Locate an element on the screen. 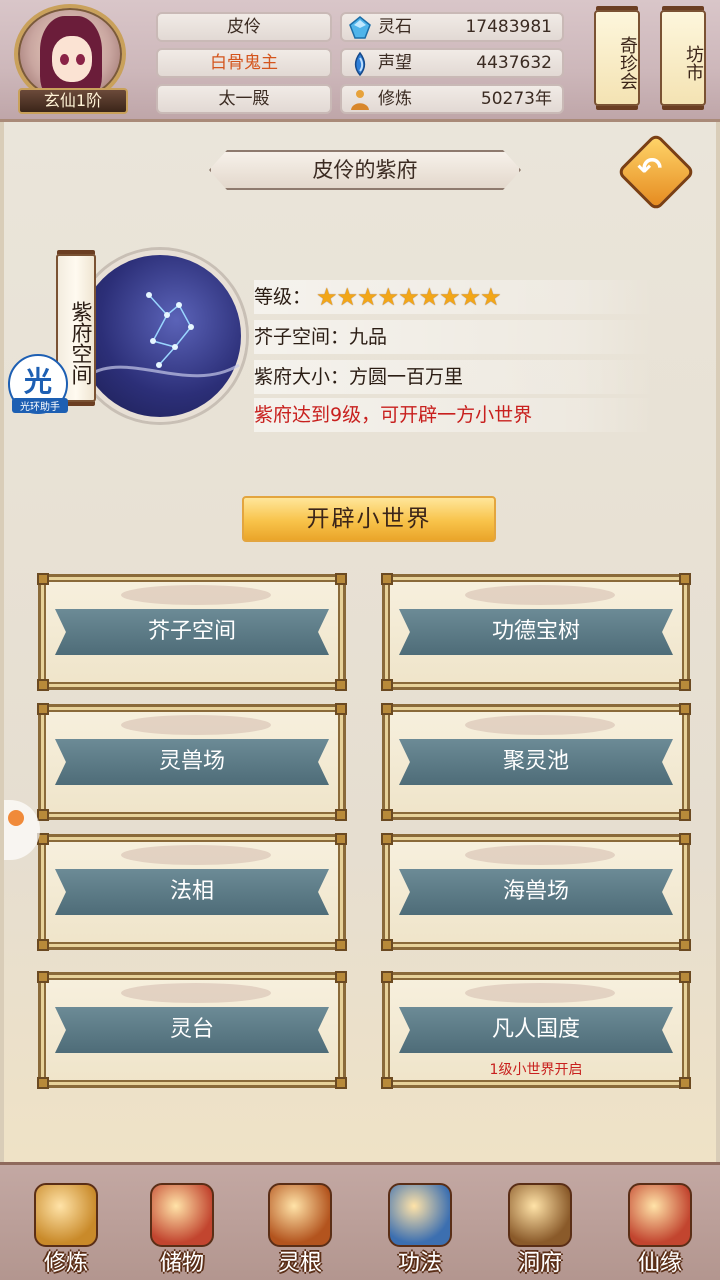  stat-label: 修炼 is located at coordinates (395, 99).